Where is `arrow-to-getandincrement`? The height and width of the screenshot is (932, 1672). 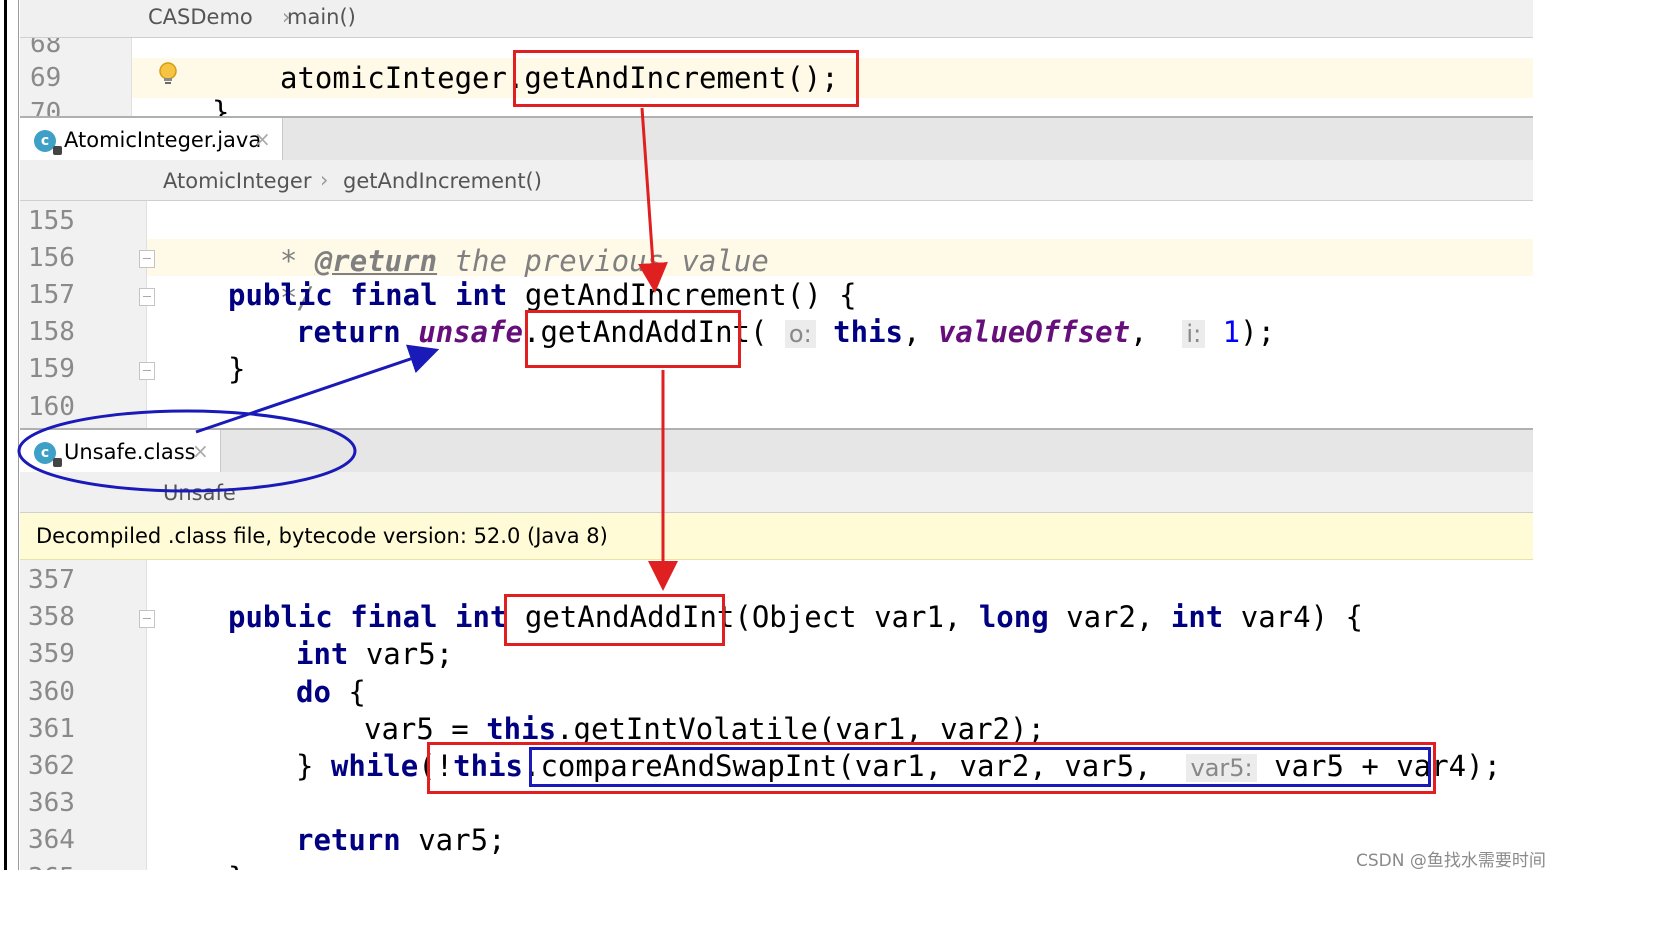
arrow-to-getandincrement is located at coordinates (652, 200).